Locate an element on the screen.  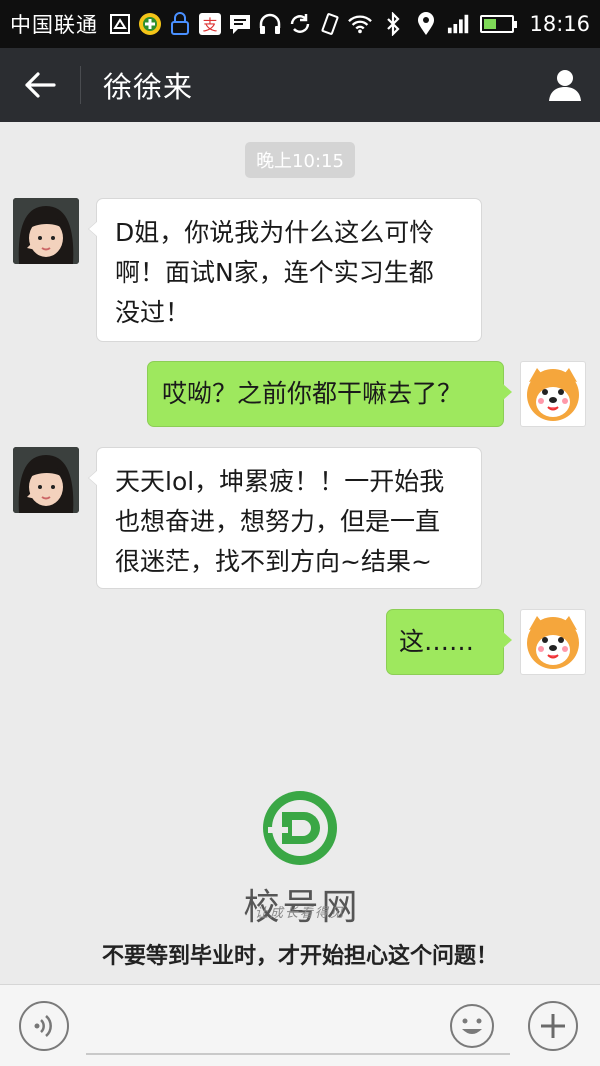
contact-profile-button is located at coordinates (565, 85).